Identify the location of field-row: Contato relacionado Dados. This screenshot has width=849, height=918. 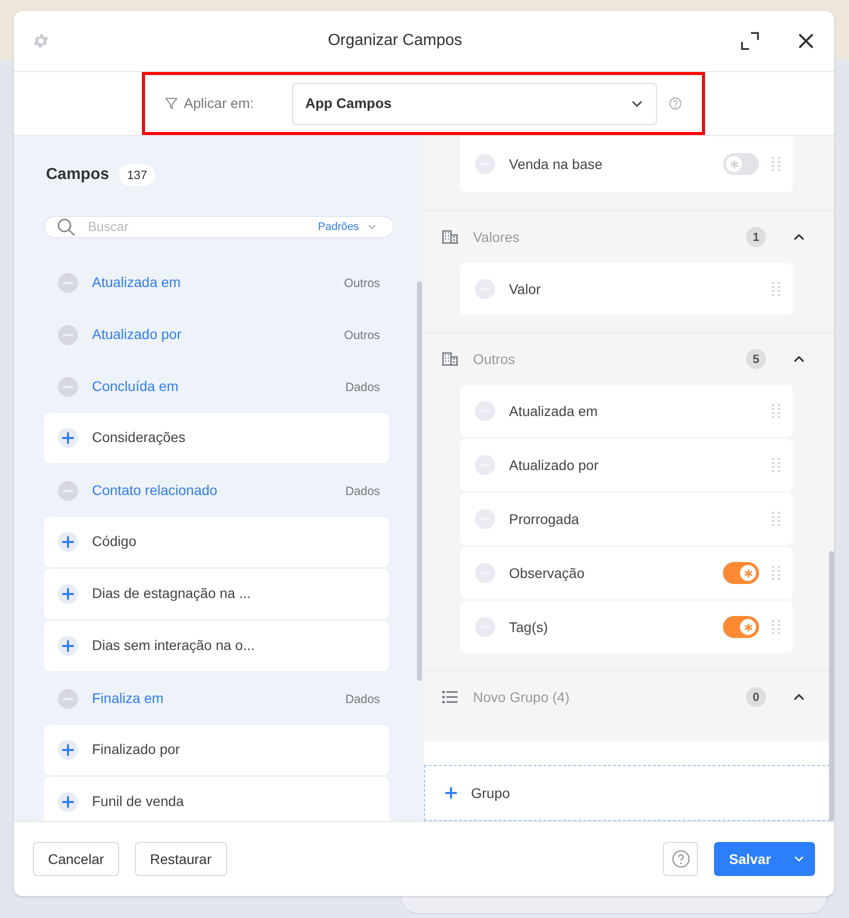
(216, 490).